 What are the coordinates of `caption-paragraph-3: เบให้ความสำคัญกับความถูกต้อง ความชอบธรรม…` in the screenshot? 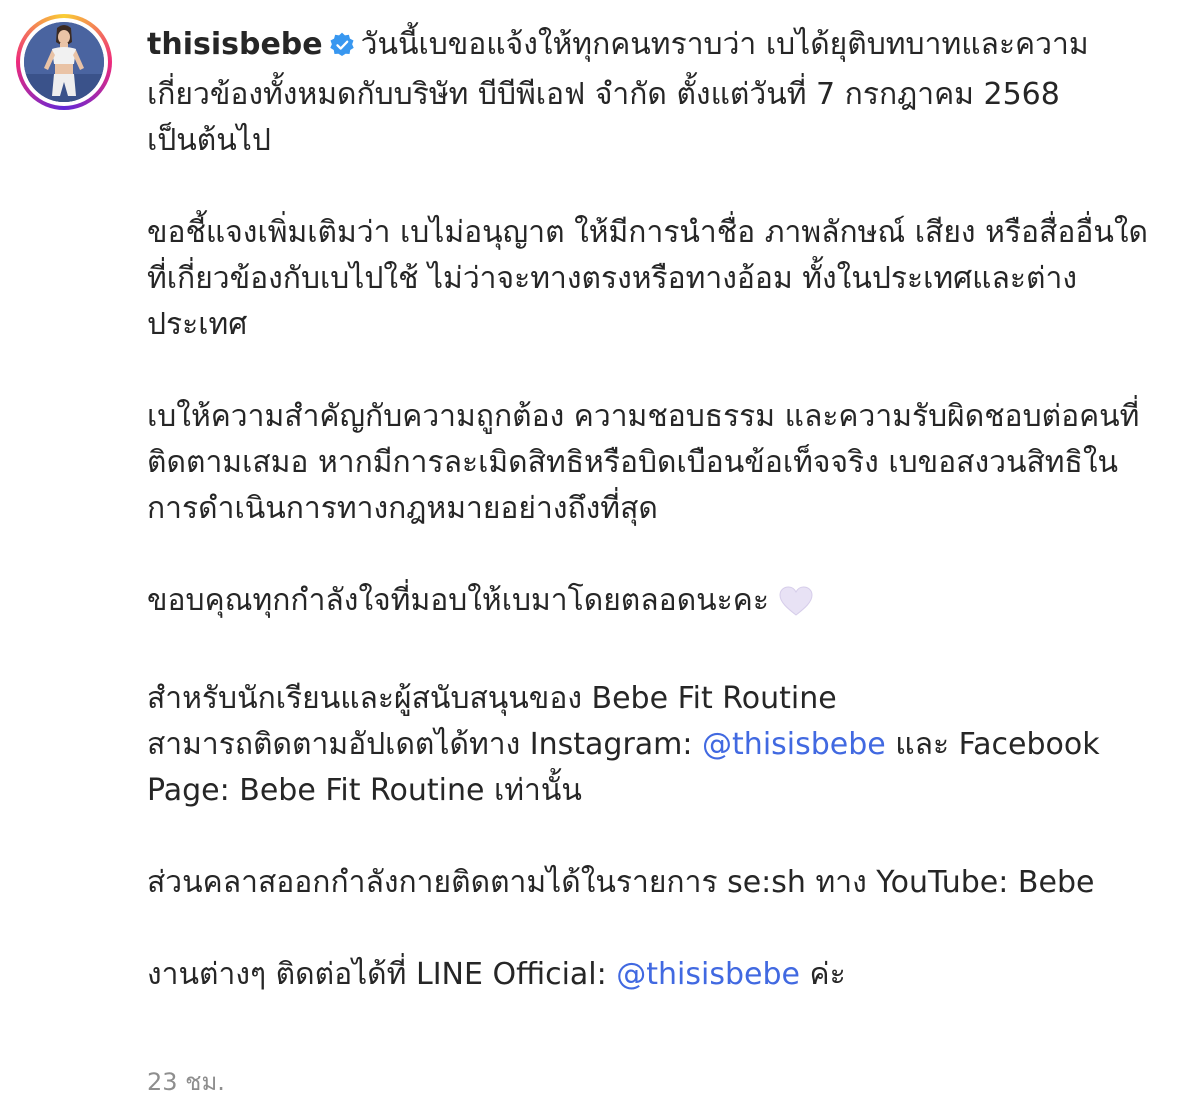 It's located at (643, 462).